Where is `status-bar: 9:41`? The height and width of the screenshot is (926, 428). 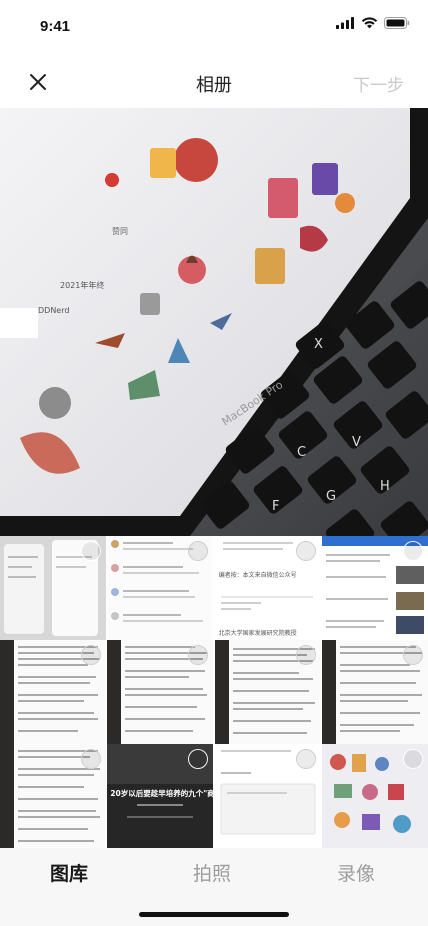
status-bar: 9:41 is located at coordinates (214, 26).